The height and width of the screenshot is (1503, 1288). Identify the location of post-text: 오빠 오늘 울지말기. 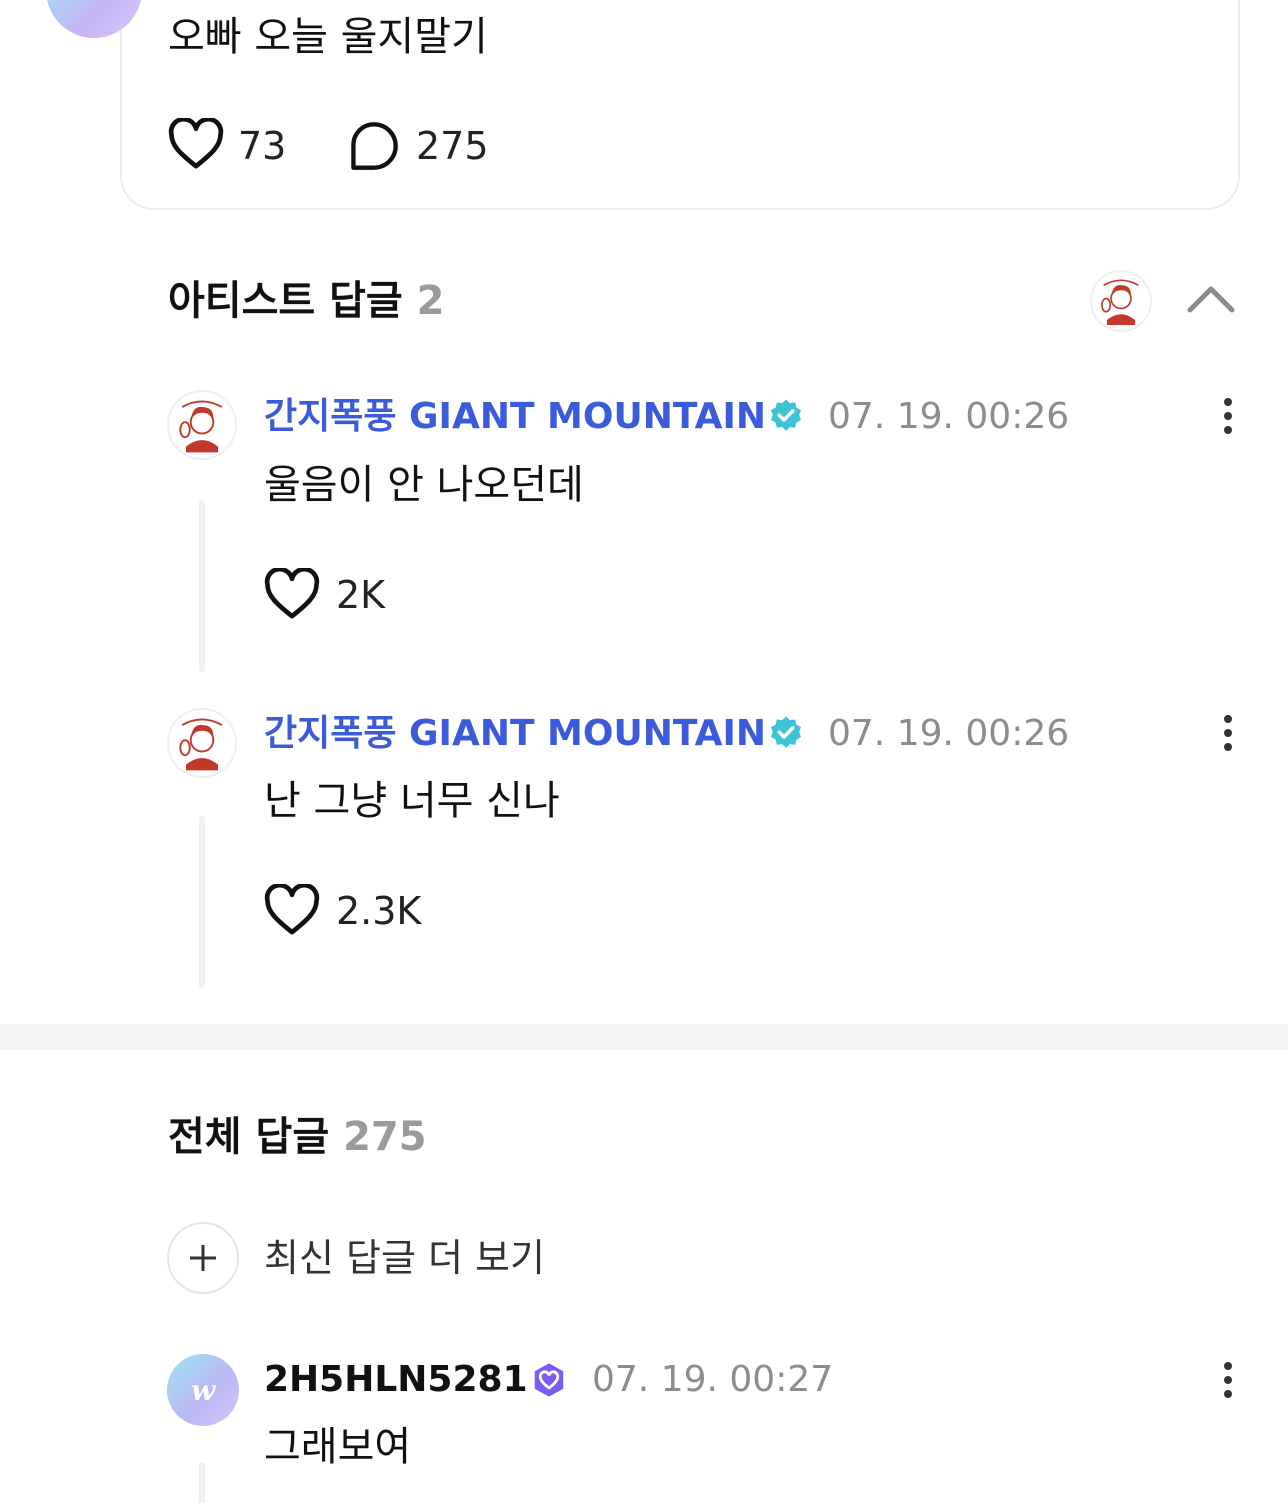
(328, 37).